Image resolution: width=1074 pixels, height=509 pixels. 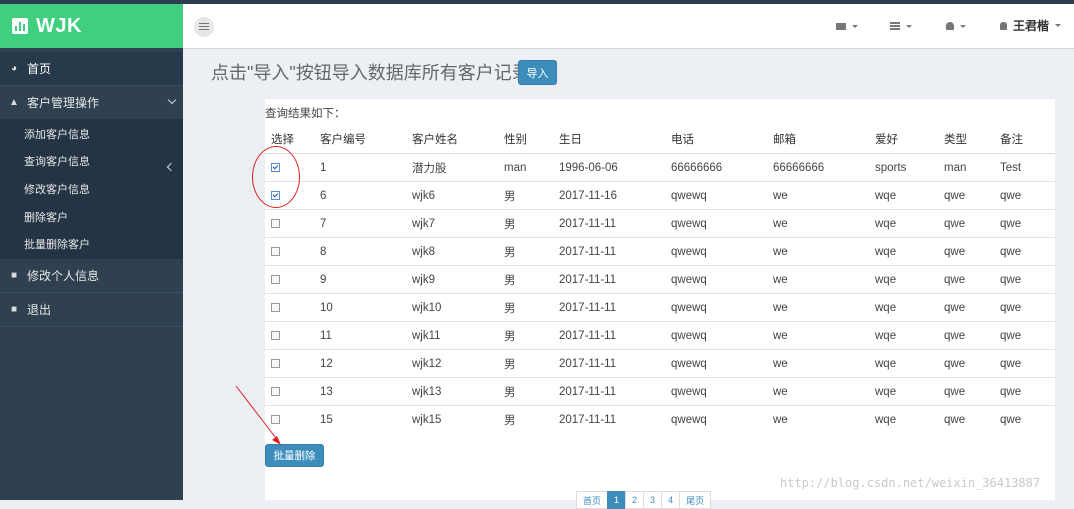 What do you see at coordinates (722, 223) in the screenshot?
I see `table-cell: qwewq` at bounding box center [722, 223].